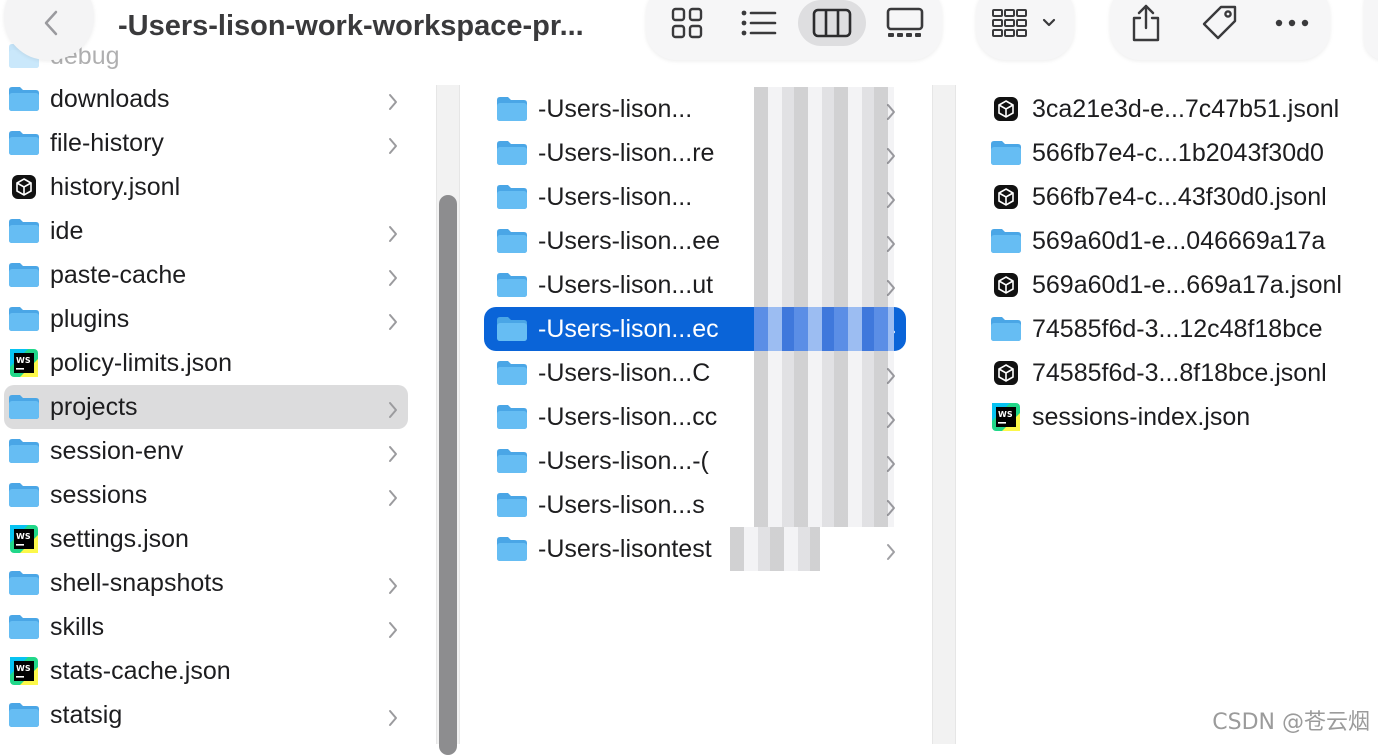 This screenshot has height=755, width=1378. I want to click on more-icon, so click(1292, 23).